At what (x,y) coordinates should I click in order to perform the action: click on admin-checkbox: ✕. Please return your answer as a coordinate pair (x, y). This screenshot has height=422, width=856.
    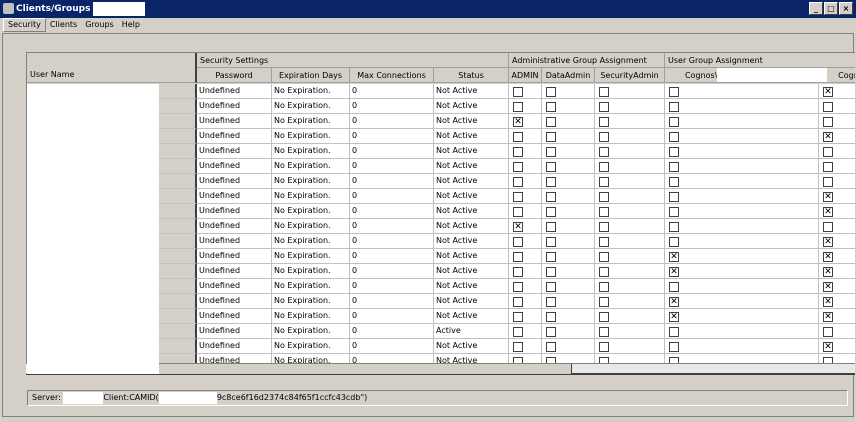
    Looking at the image, I should click on (518, 122).